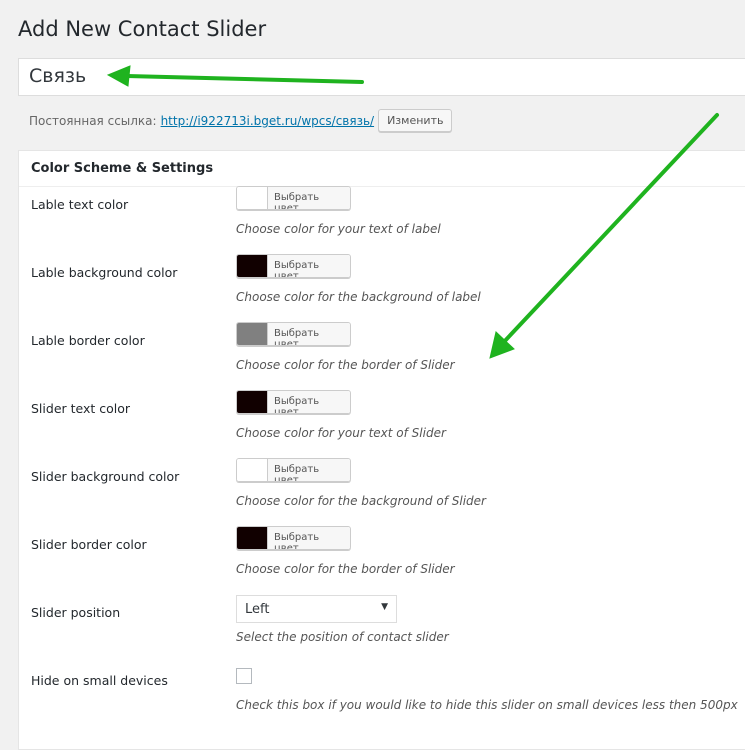 Image resolution: width=745 pixels, height=750 pixels. I want to click on field-description: Choose color for your text of Slider, so click(341, 433).